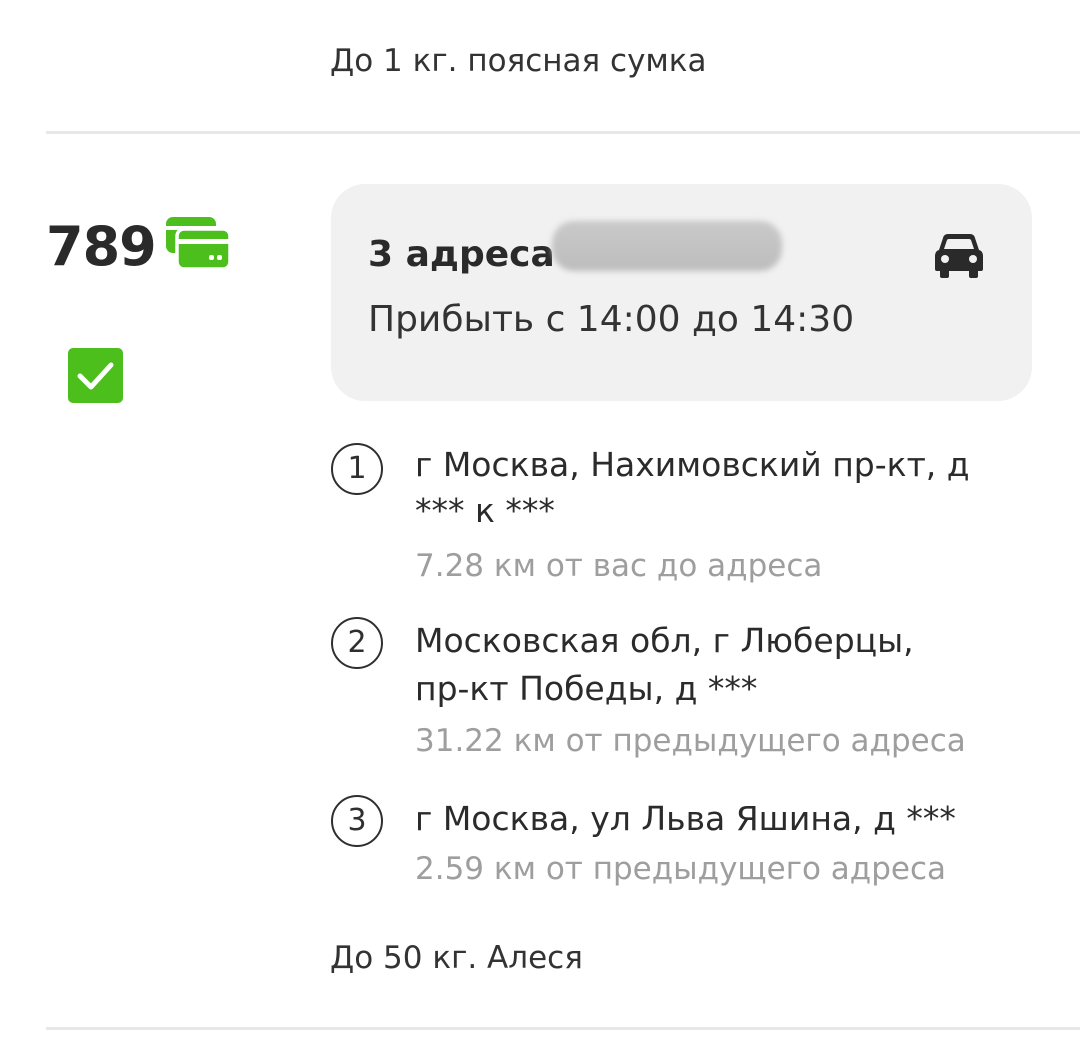 The width and height of the screenshot is (1080, 1055). I want to click on address-line: *** к ***, so click(485, 510).